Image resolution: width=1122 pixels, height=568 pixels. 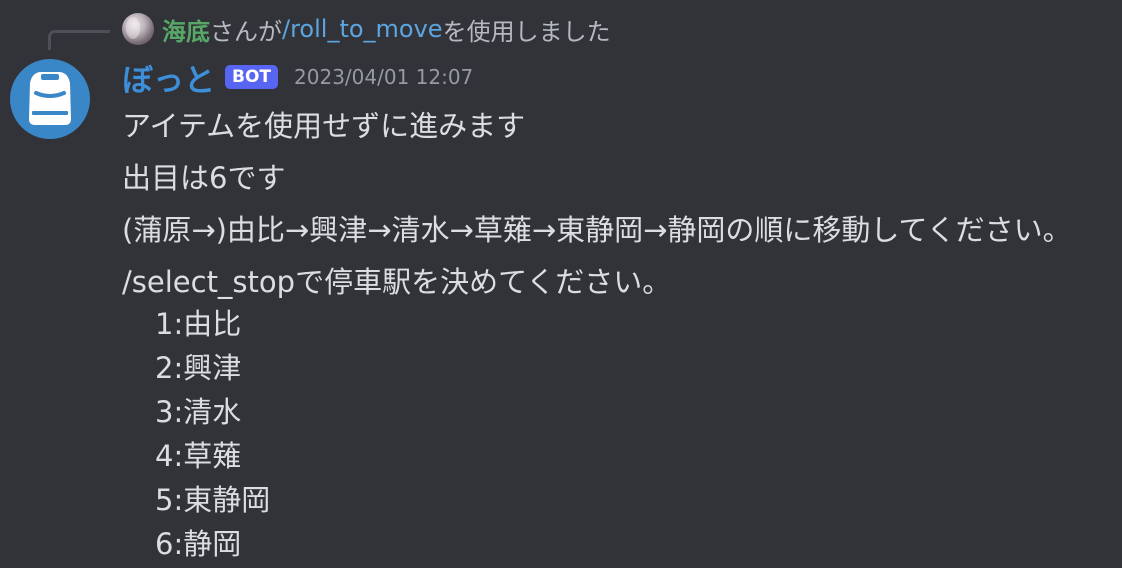 I want to click on bot-username: ぼっと, so click(x=168, y=77).